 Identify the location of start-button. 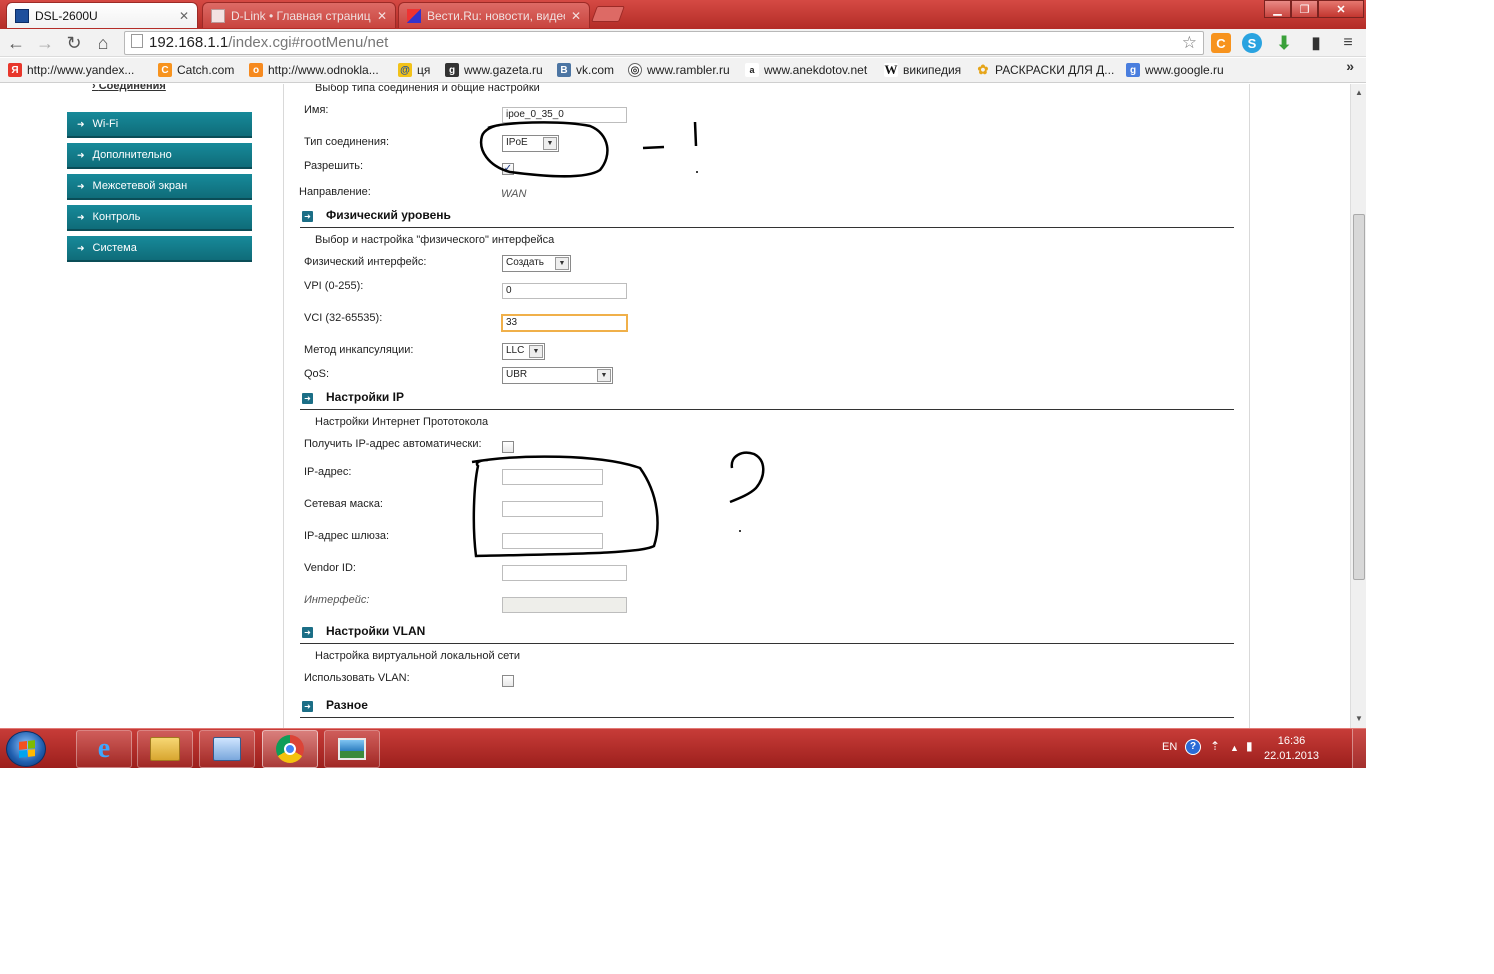
(26, 749).